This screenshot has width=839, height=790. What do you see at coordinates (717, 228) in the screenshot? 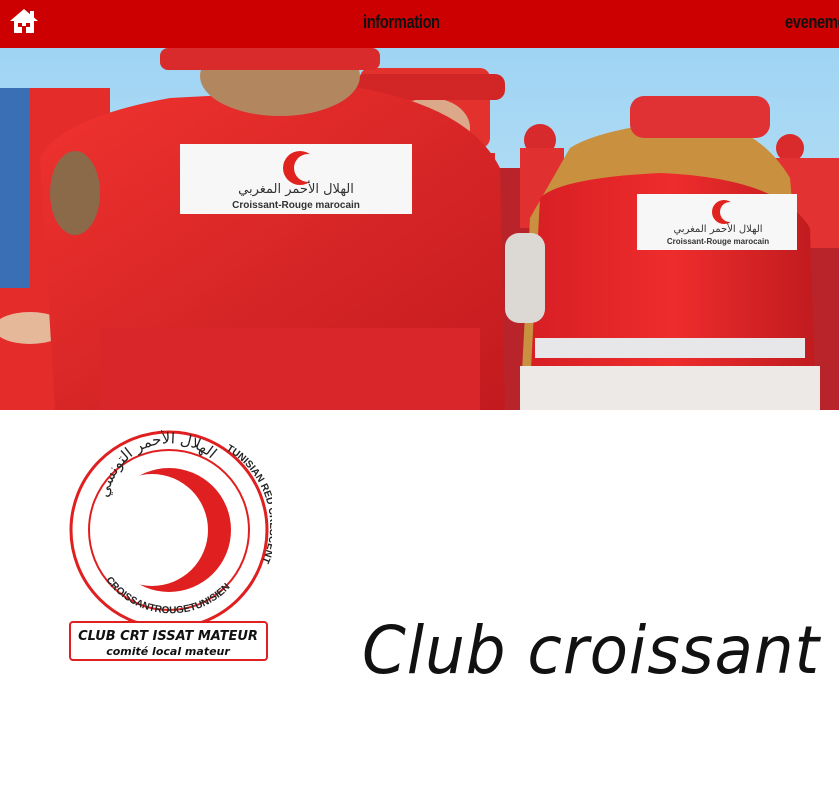
I see `svg-text: الهلال الأحمر المغربي` at bounding box center [717, 228].